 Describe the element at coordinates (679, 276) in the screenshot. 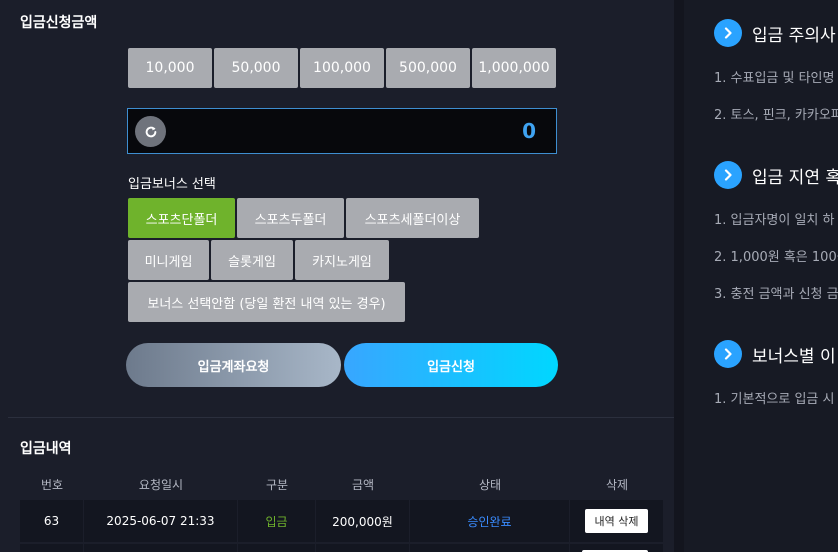

I see `panel-gap` at that location.